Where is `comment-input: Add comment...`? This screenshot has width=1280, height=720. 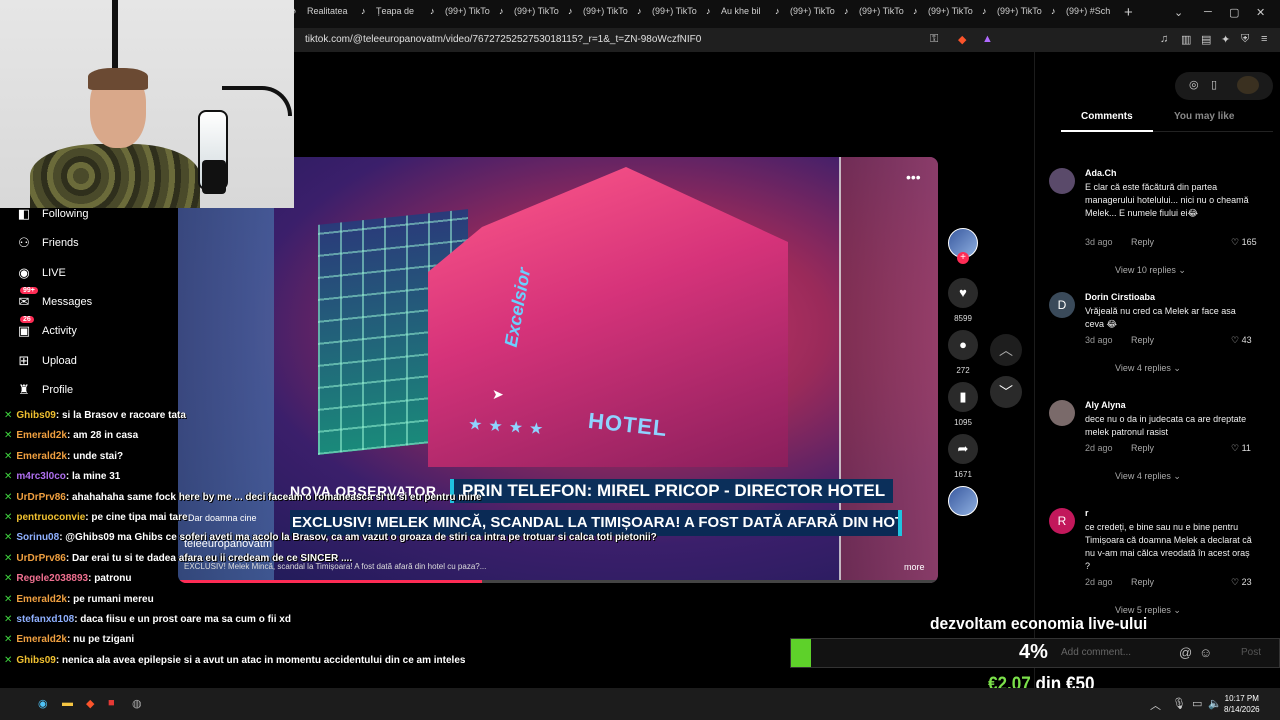 comment-input: Add comment... is located at coordinates (1096, 652).